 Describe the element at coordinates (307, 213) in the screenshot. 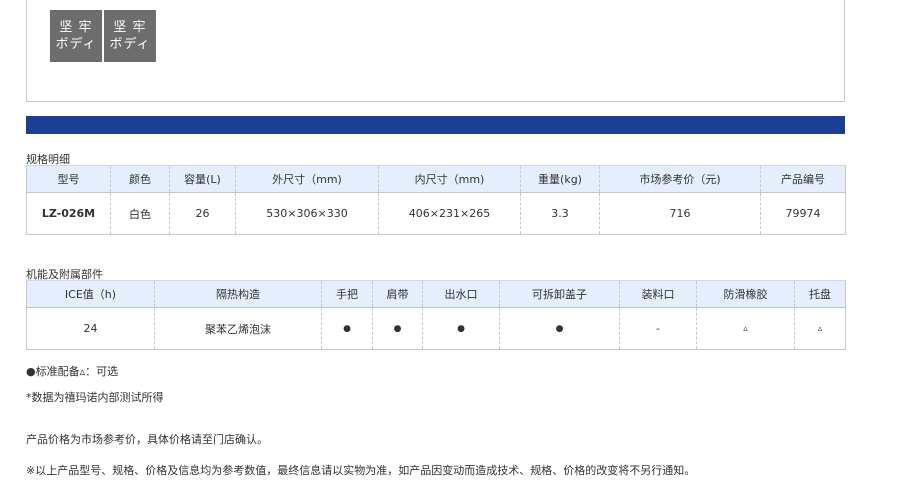

I see `outer-size-cell: 530×306×330` at that location.